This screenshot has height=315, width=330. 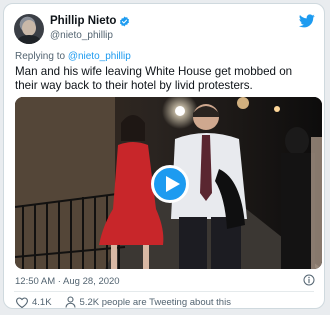 I want to click on like-button: 4.1K, so click(x=34, y=302).